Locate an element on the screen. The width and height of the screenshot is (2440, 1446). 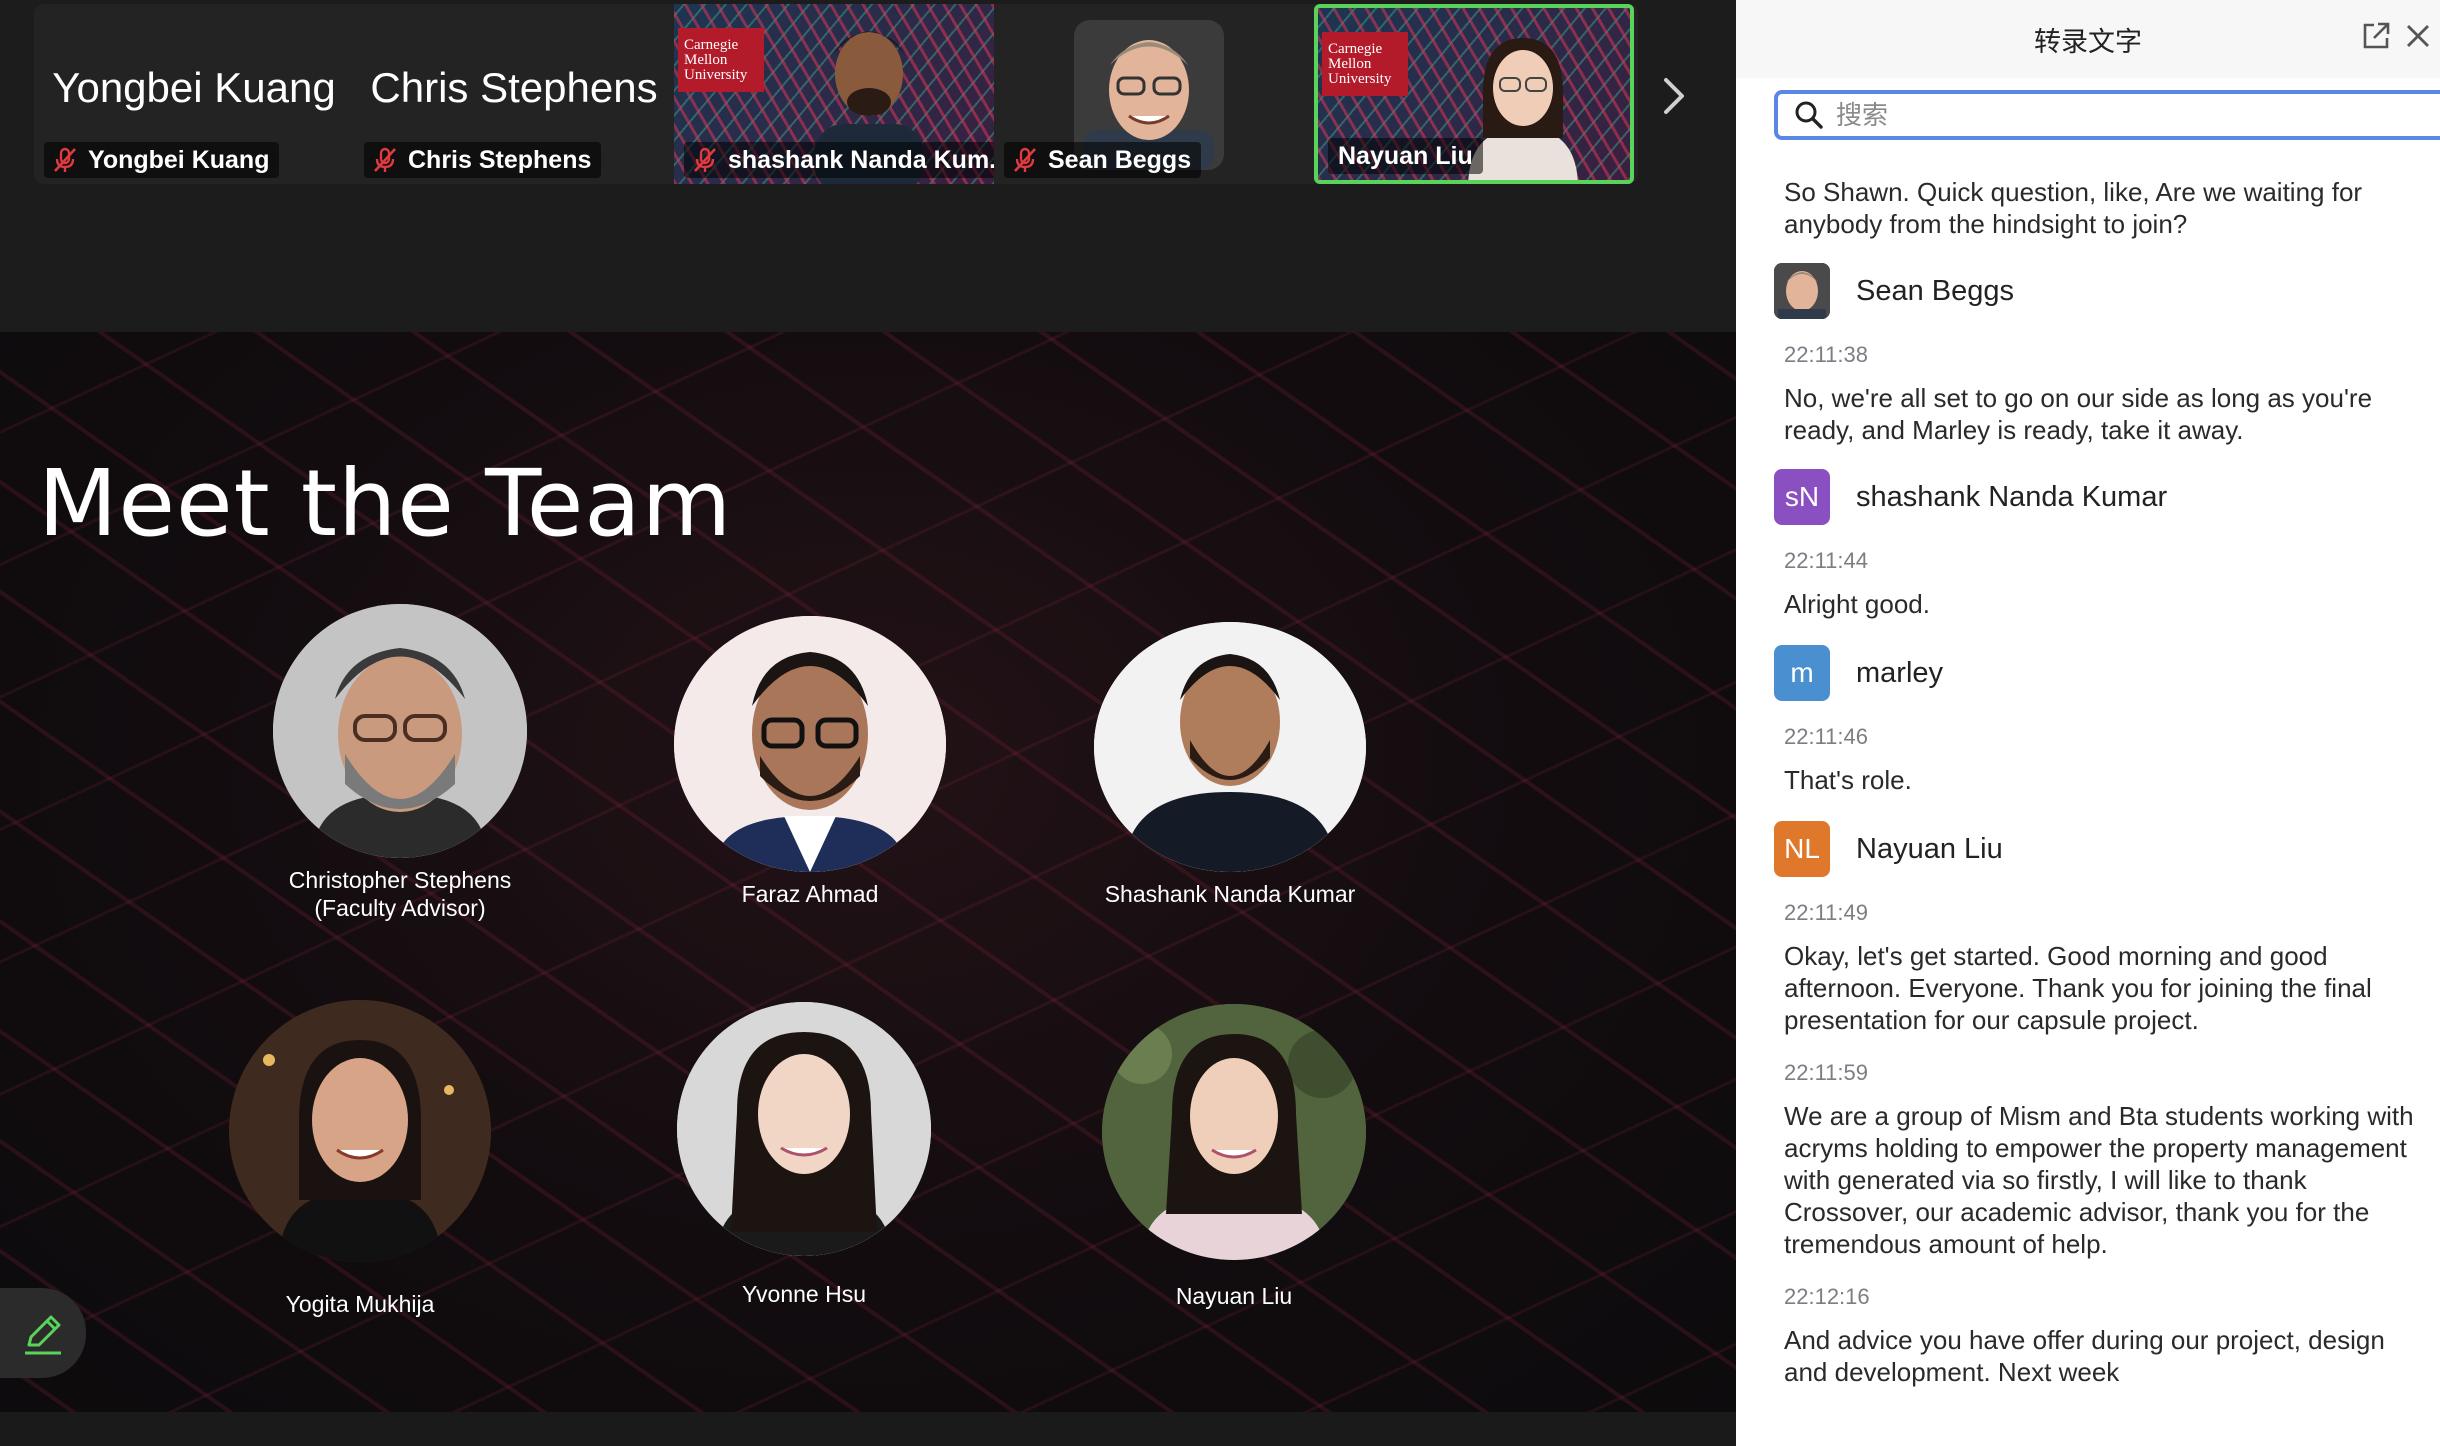
search-icon is located at coordinates (1809, 115).